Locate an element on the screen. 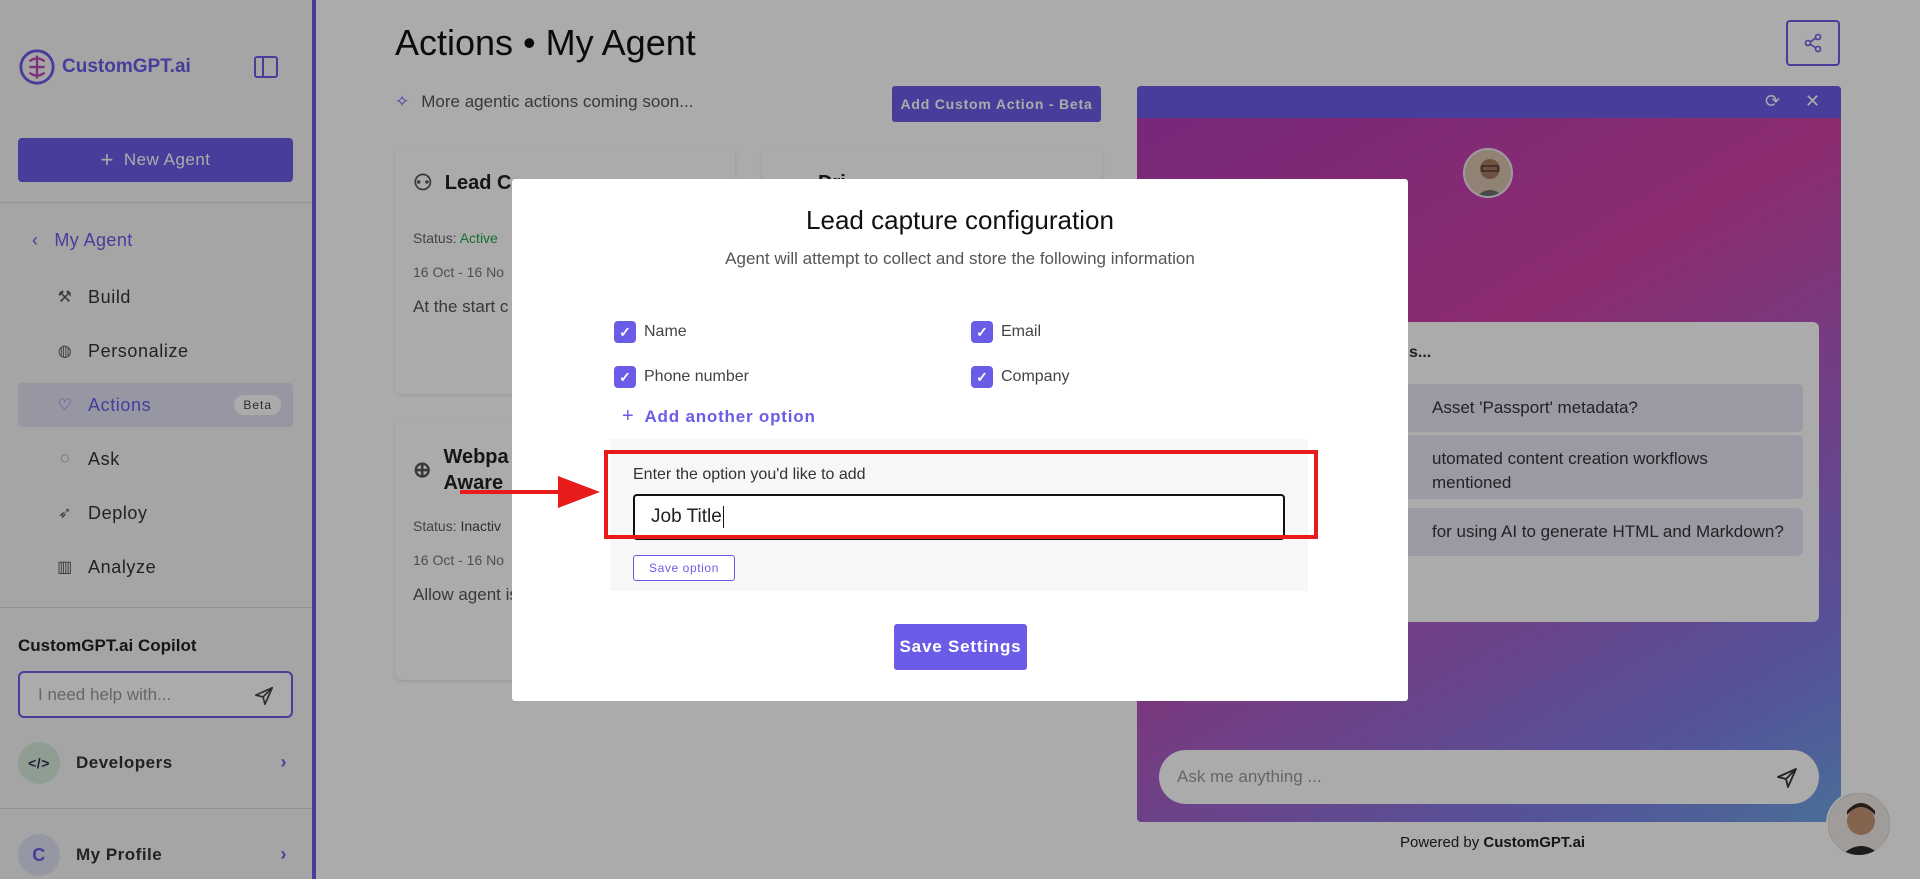 This screenshot has height=879, width=1920. option-email: ✓ Email is located at coordinates (1006, 332).